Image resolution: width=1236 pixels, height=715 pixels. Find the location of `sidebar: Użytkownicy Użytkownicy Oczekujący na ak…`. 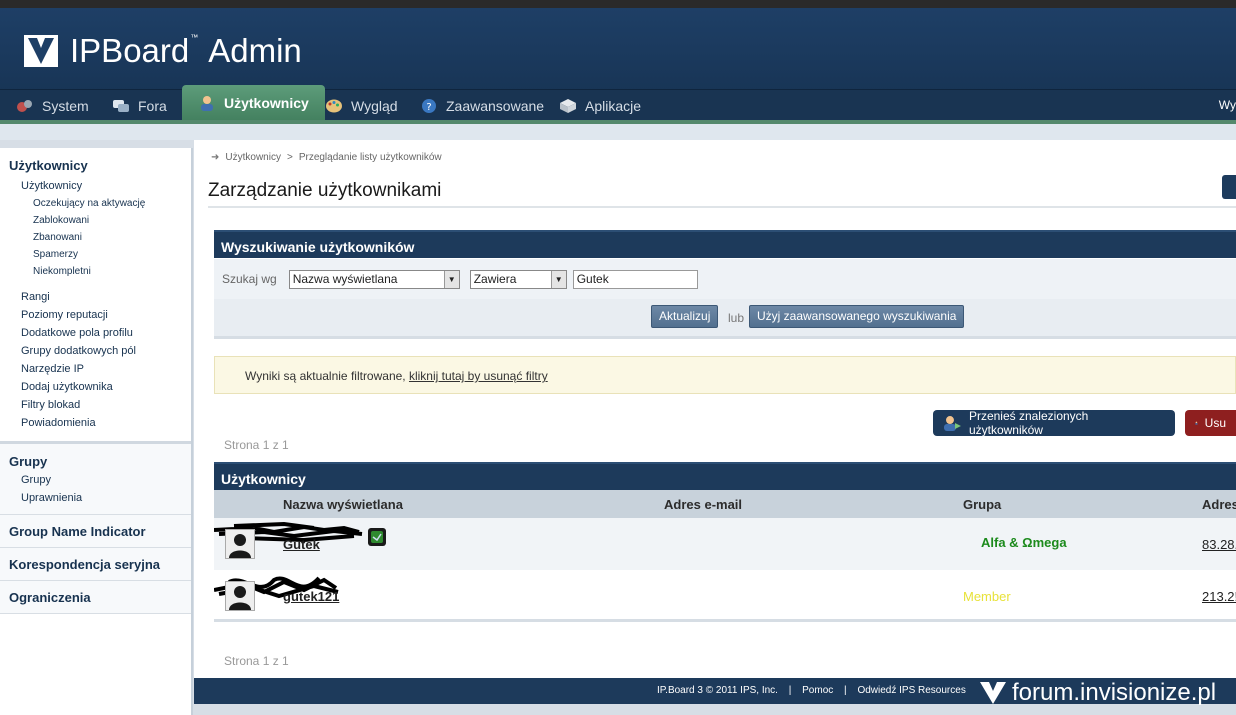

sidebar: Użytkownicy Użytkownicy Oczekujący na ak… is located at coordinates (96, 431).